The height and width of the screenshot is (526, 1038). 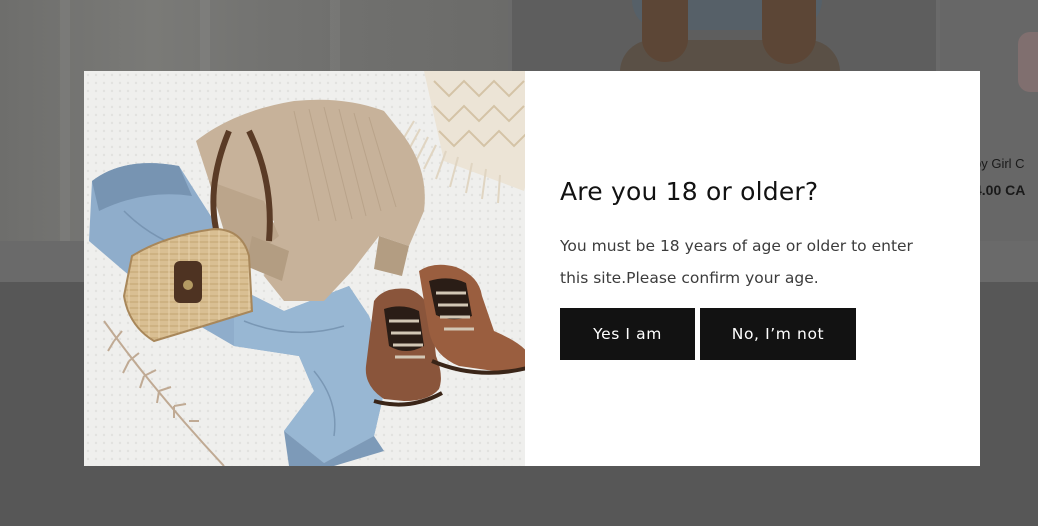 I want to click on product-price: 4.00 CA, so click(x=1000, y=190).